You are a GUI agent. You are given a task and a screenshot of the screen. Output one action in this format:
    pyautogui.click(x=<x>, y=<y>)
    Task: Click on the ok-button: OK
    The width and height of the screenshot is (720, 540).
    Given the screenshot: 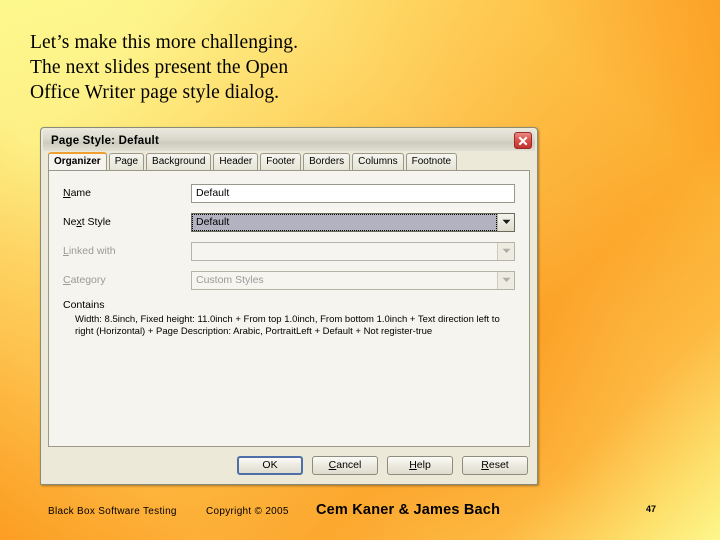 What is the action you would take?
    pyautogui.click(x=270, y=465)
    